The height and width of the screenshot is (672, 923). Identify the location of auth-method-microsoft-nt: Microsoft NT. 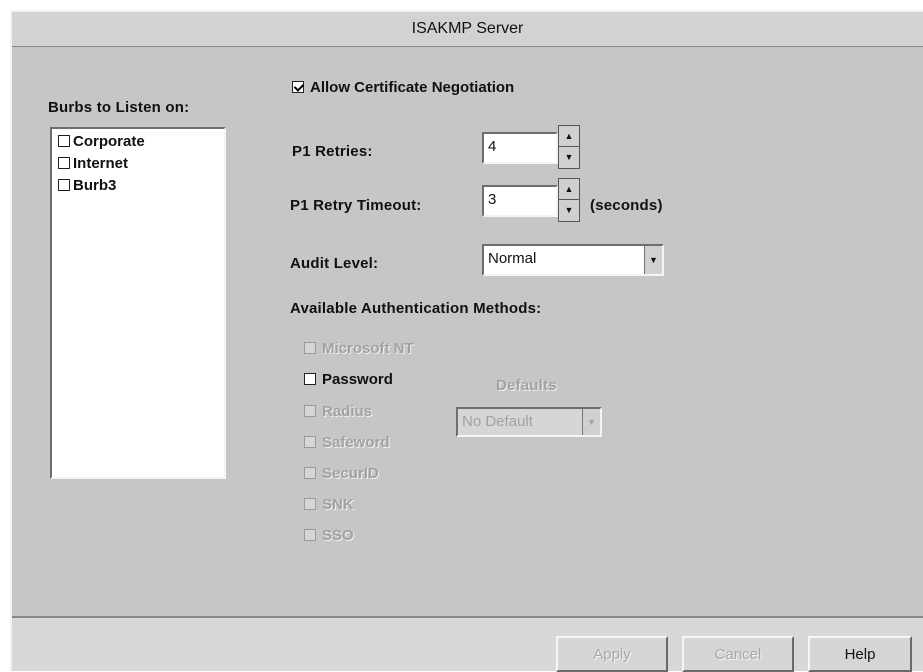
(359, 348).